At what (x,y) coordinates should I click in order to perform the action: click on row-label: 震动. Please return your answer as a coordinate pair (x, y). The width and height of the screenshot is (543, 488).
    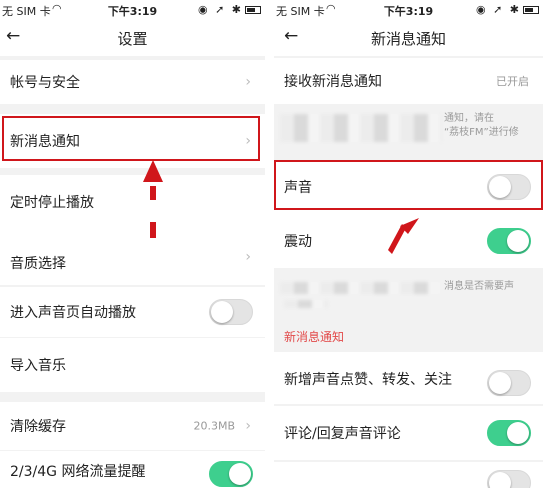
    Looking at the image, I should click on (298, 242).